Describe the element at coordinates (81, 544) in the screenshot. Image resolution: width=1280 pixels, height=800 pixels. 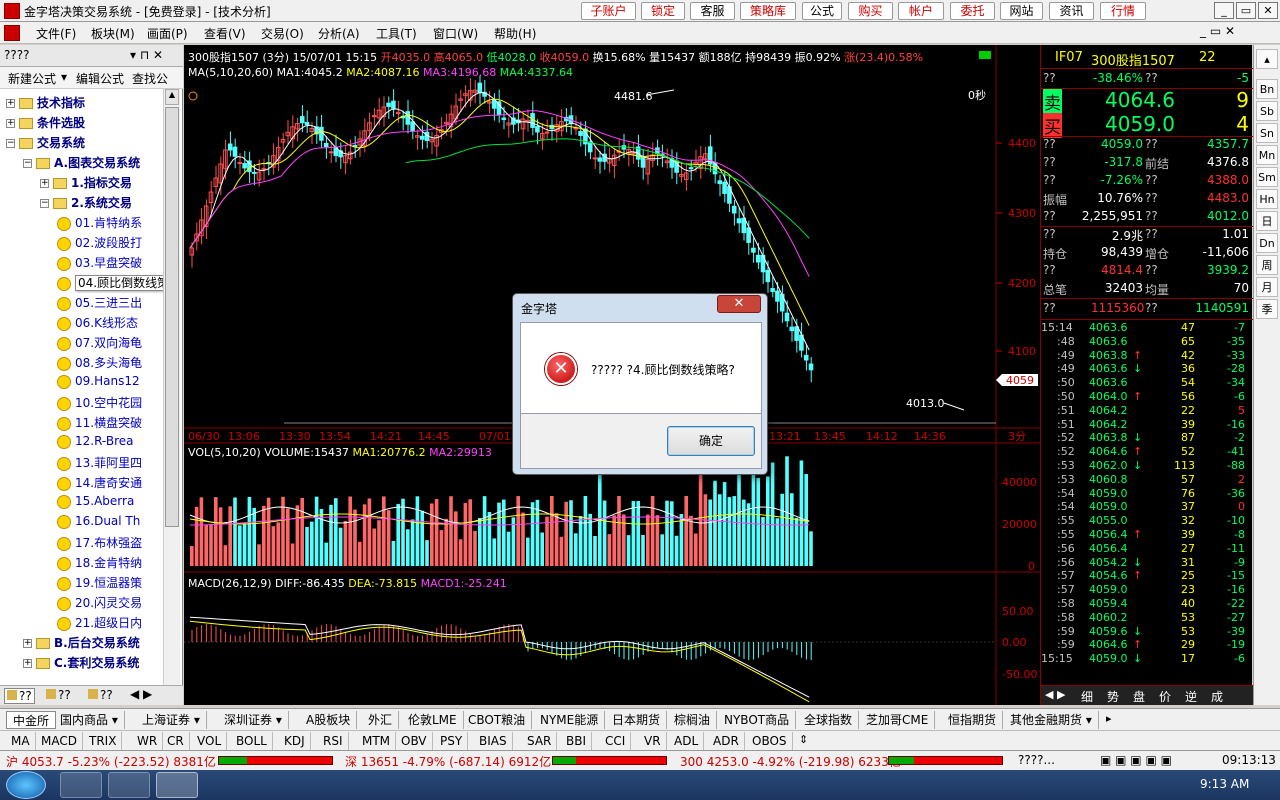
I see `tree-row: 17.布林强盗` at that location.